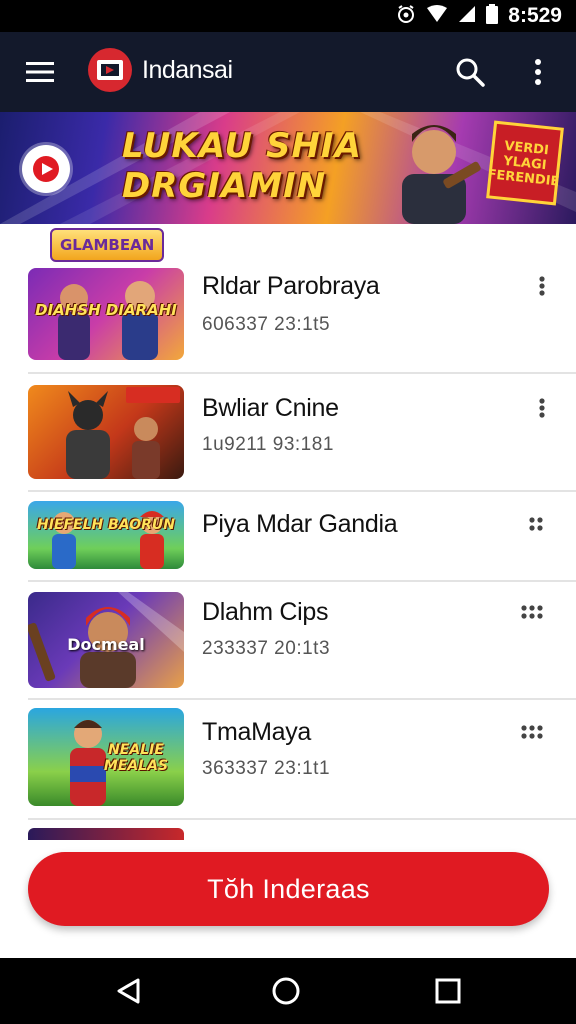 This screenshot has width=576, height=1024. I want to click on banner-play-button, so click(46, 169).